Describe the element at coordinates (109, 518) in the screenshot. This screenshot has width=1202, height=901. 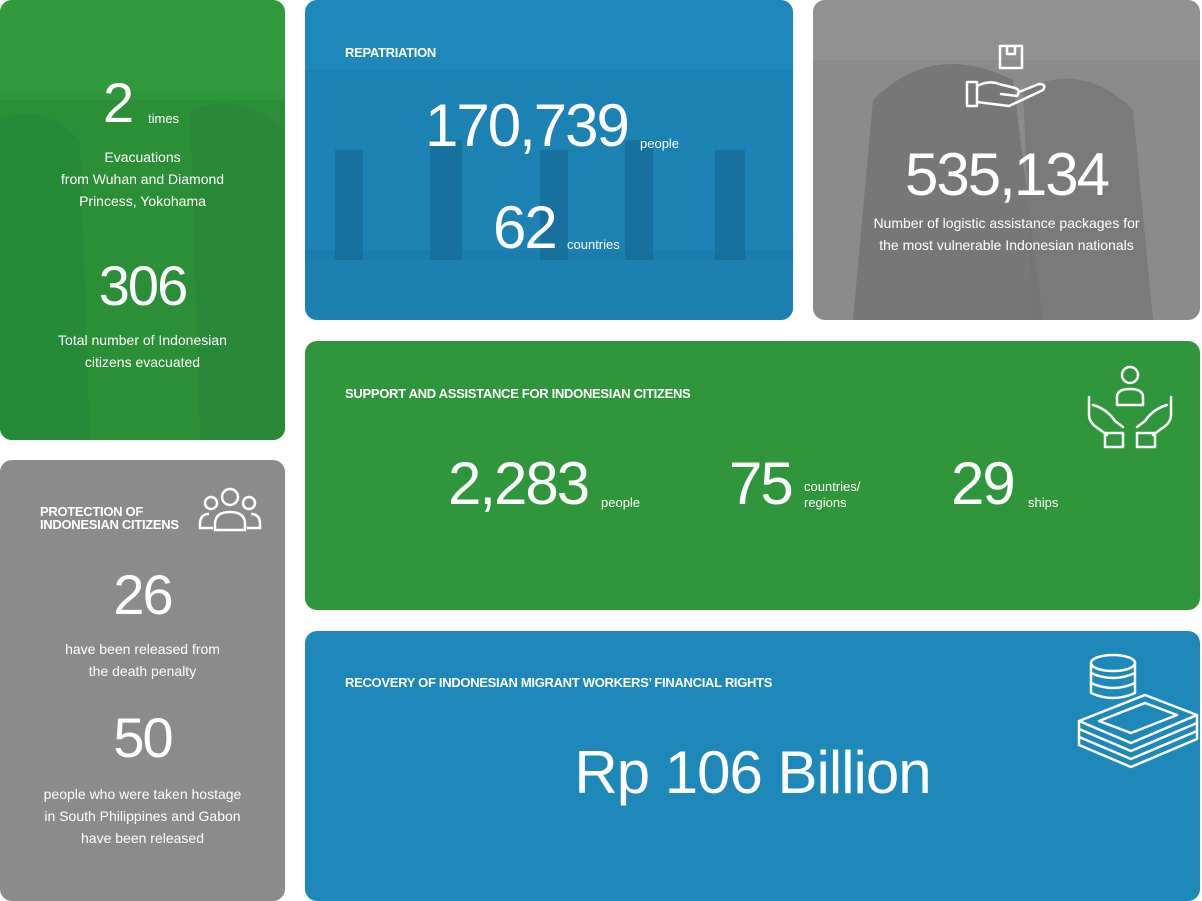
I see `protection-title: PROTECTION OF INDONESIAN CITIZENS` at that location.